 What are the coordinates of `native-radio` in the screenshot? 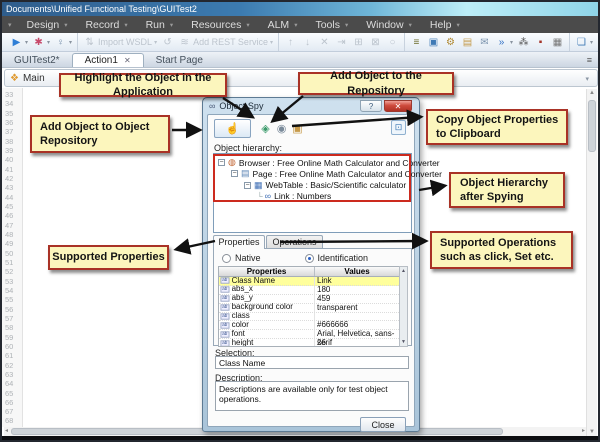 It's located at (226, 258).